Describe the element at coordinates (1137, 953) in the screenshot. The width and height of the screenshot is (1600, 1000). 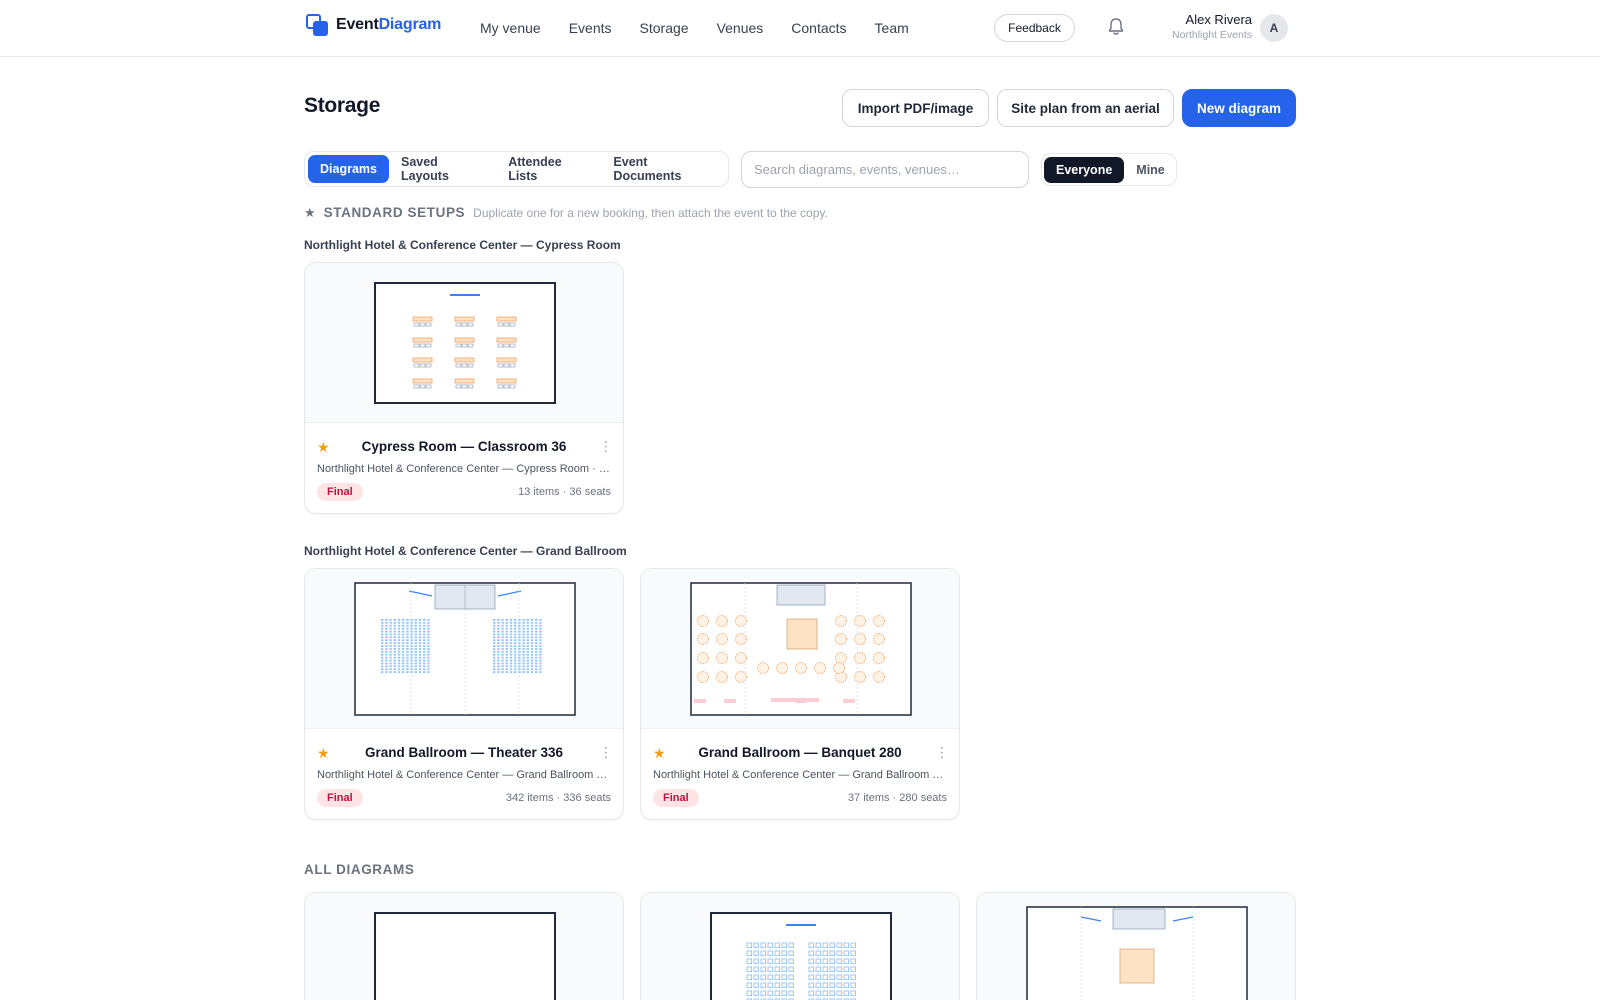
I see `stage-layout-thumb` at that location.